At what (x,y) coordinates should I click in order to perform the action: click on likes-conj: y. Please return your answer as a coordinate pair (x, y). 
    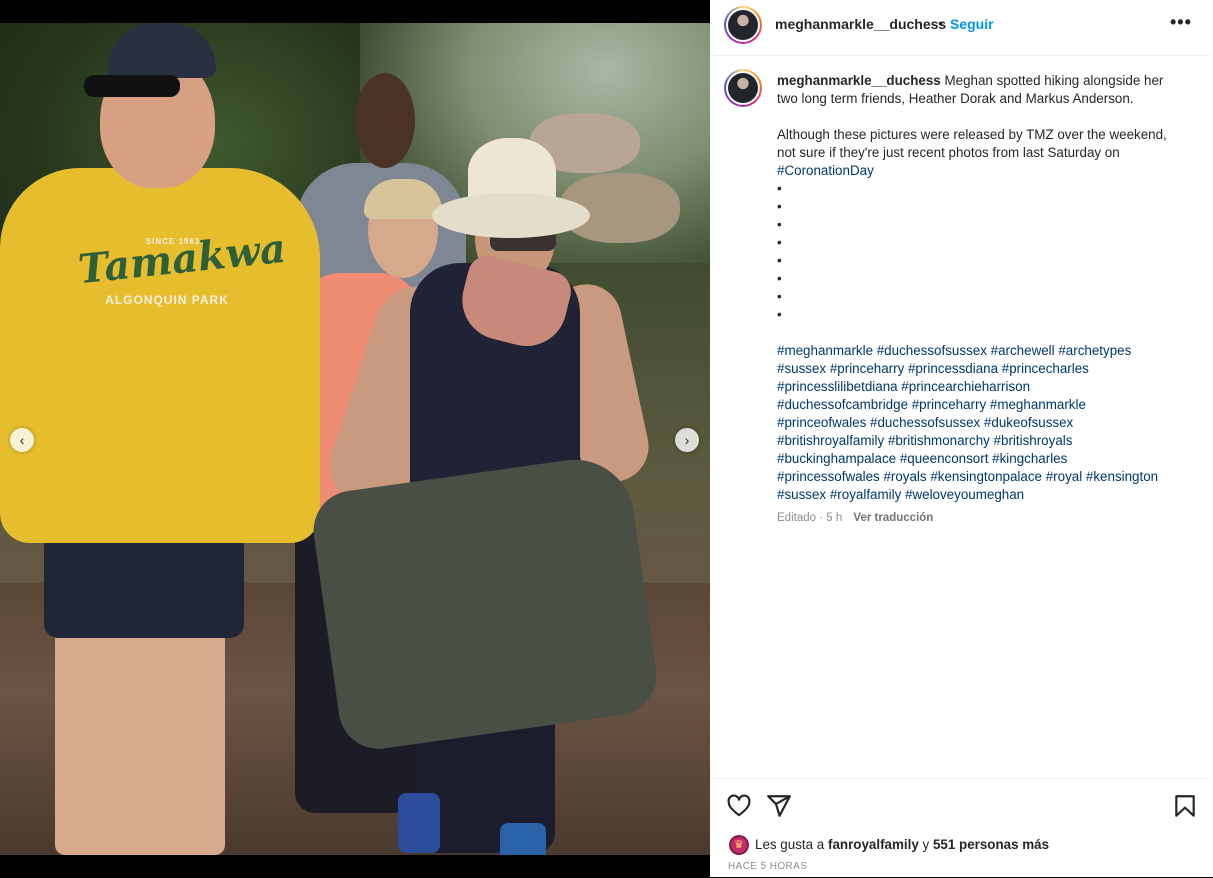
    Looking at the image, I should click on (926, 844).